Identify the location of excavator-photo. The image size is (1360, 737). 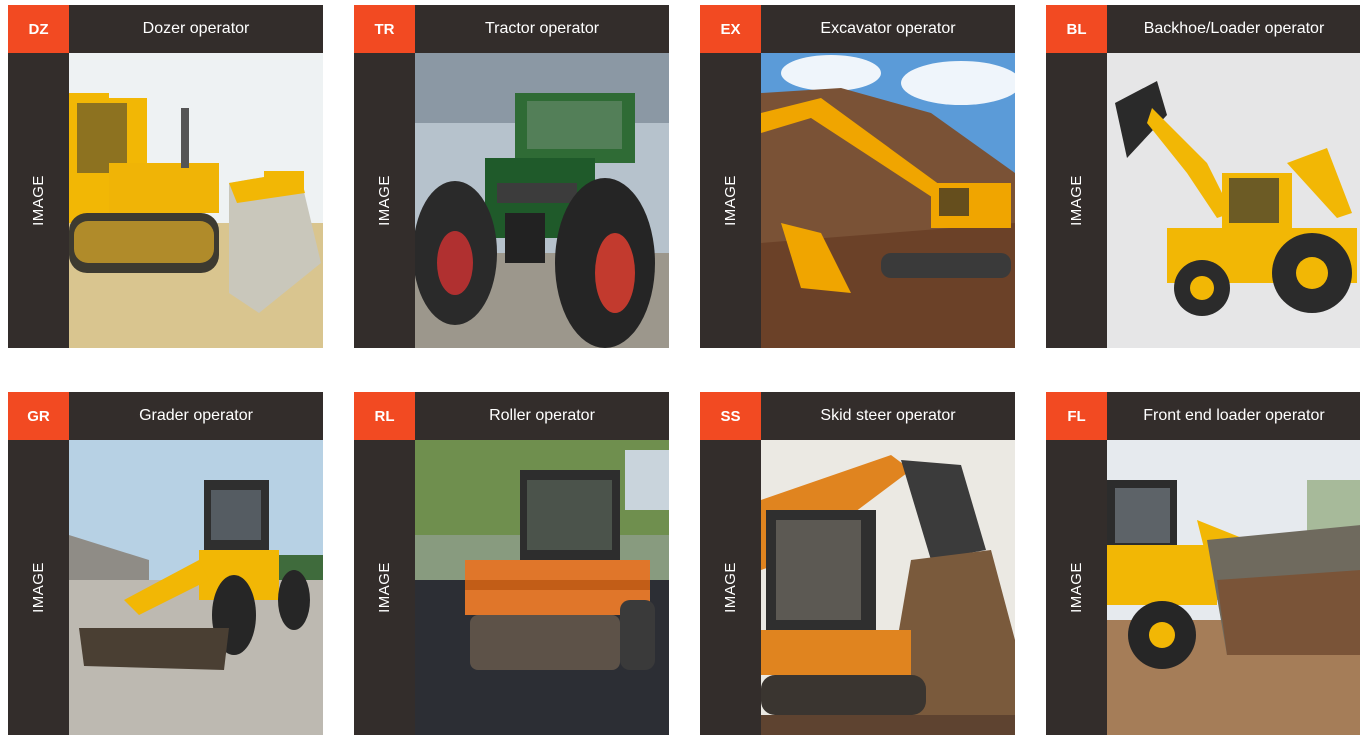
(888, 200).